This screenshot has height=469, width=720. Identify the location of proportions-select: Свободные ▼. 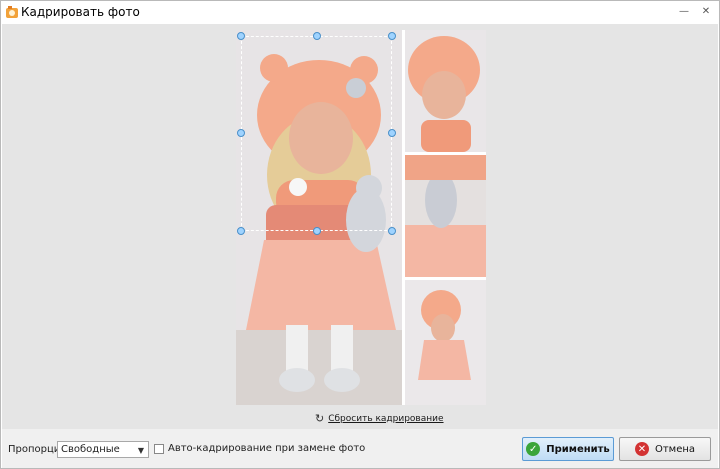
(103, 449).